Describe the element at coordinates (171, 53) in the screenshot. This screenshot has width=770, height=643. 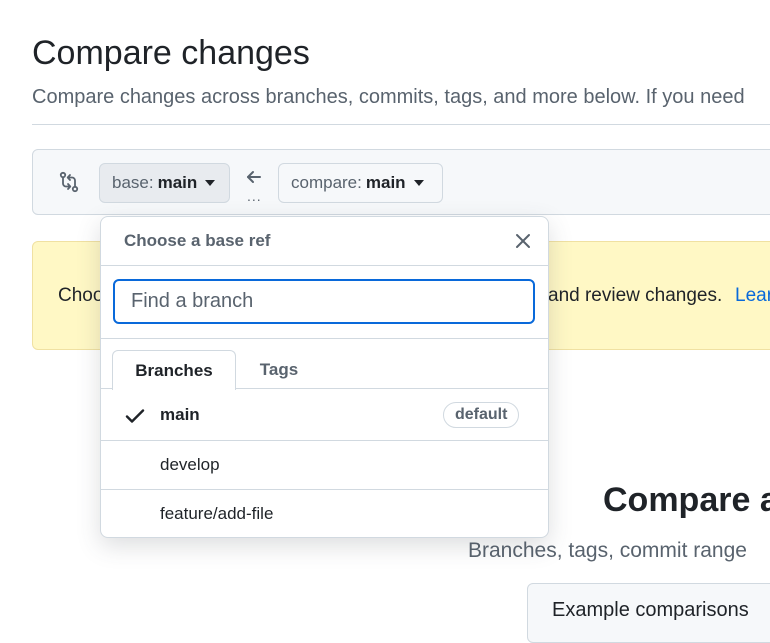
I see `page-title: Compare changes` at that location.